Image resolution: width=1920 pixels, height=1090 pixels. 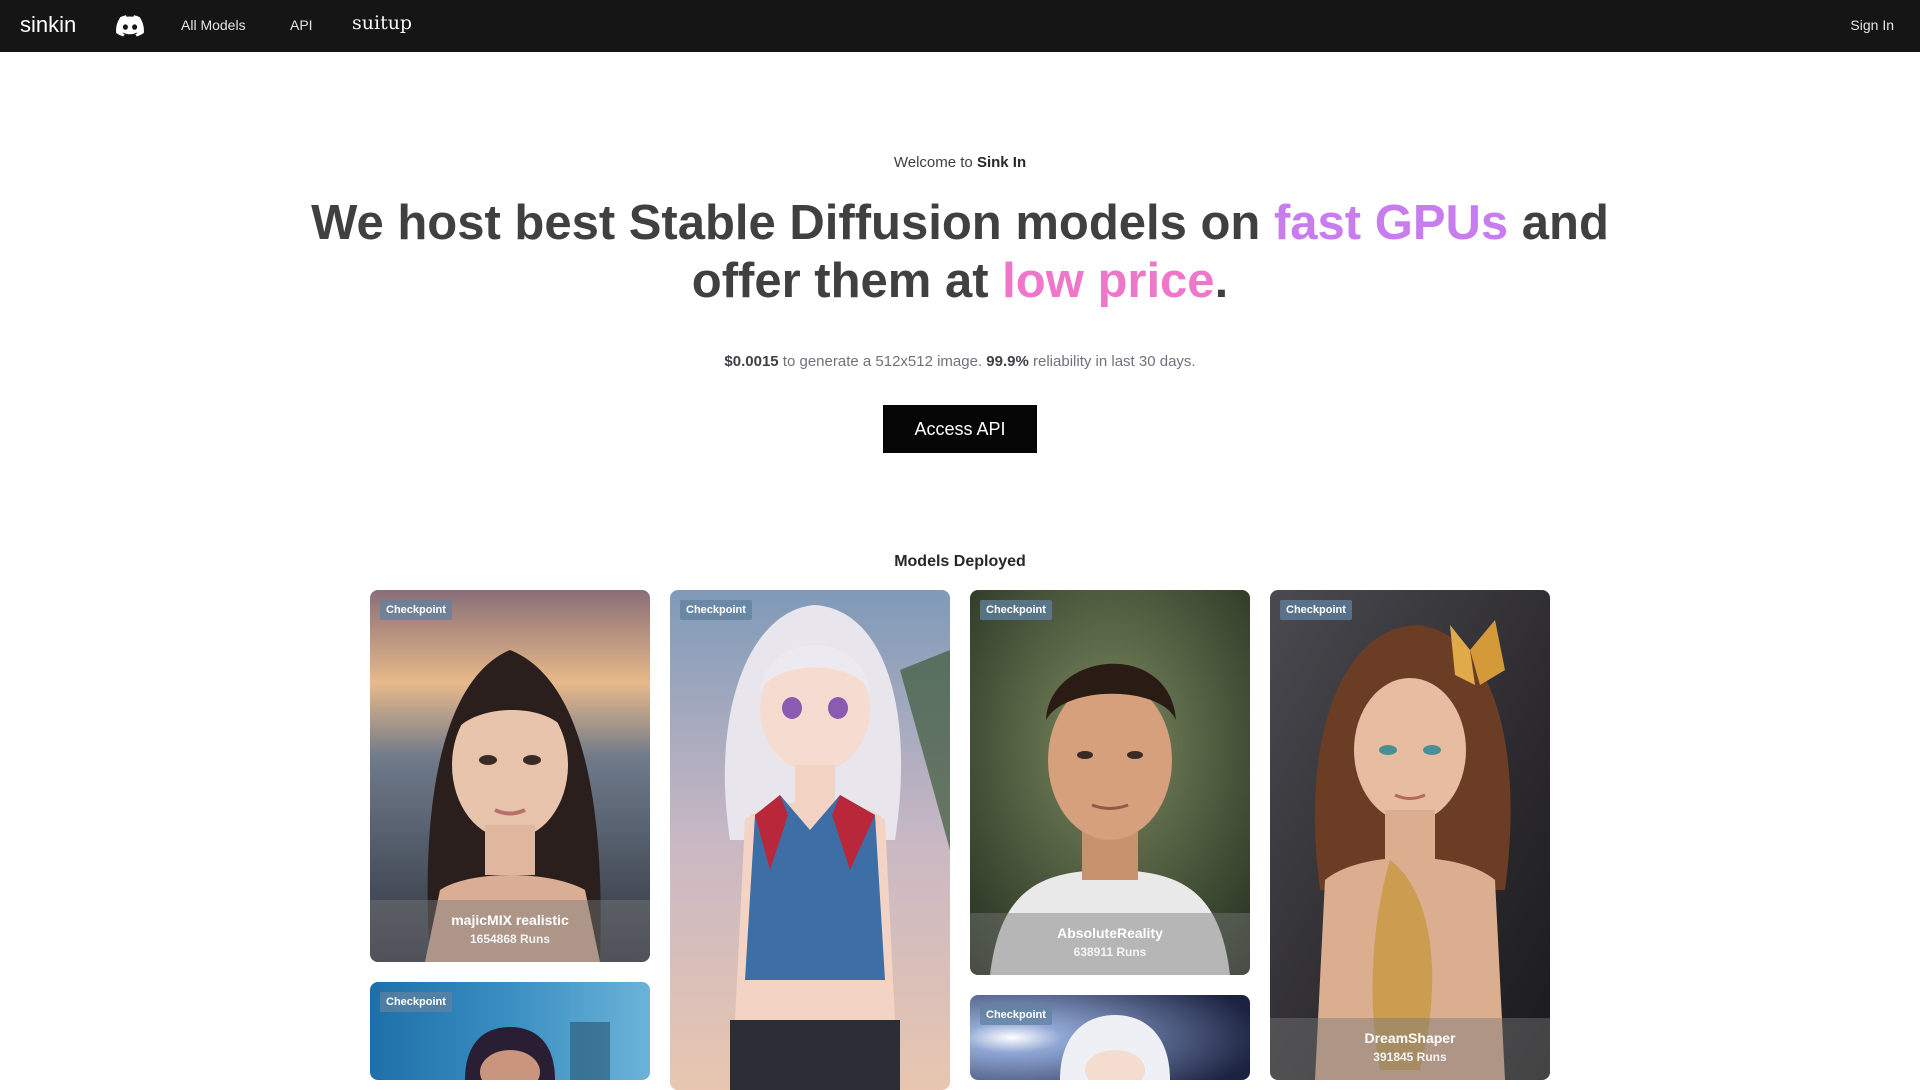 I want to click on price-value: $0.0015, so click(x=751, y=361).